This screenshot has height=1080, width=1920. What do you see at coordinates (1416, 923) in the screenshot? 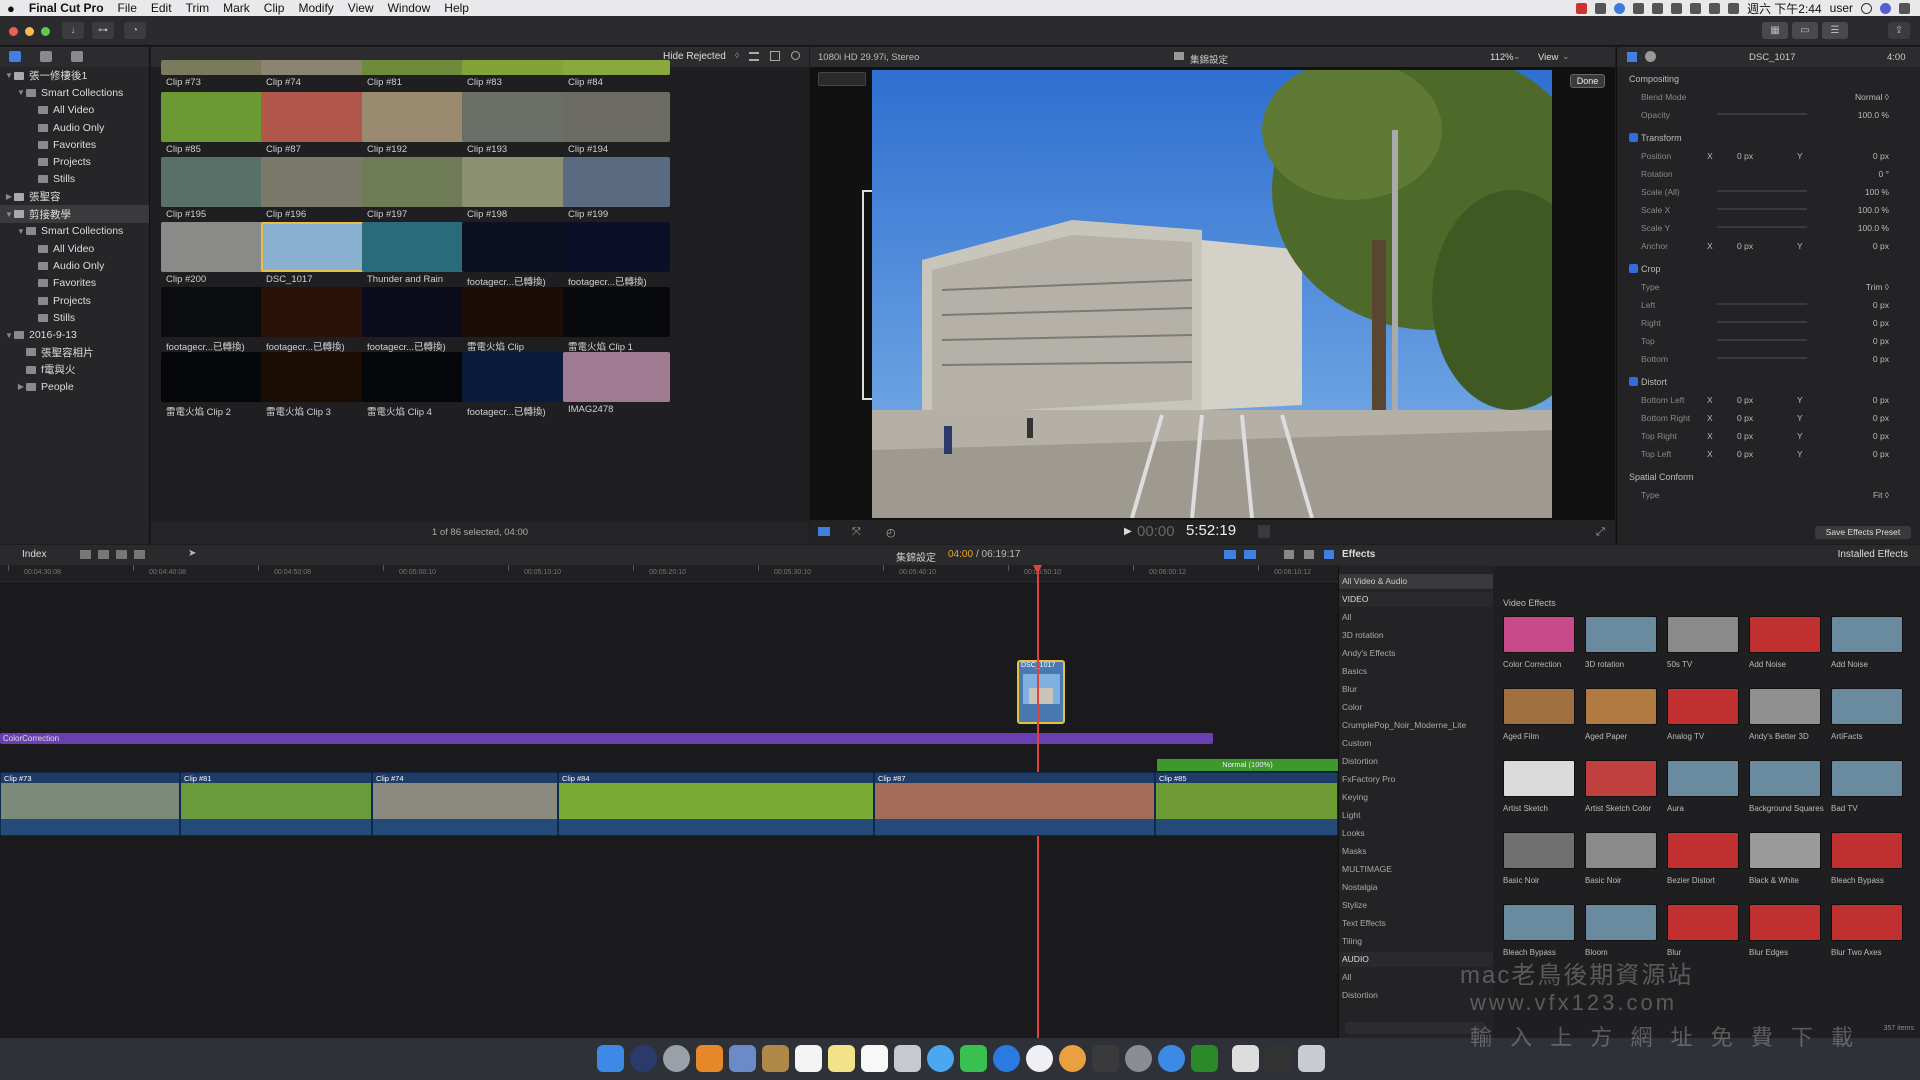
I see `effects-category: Text Effects` at bounding box center [1416, 923].